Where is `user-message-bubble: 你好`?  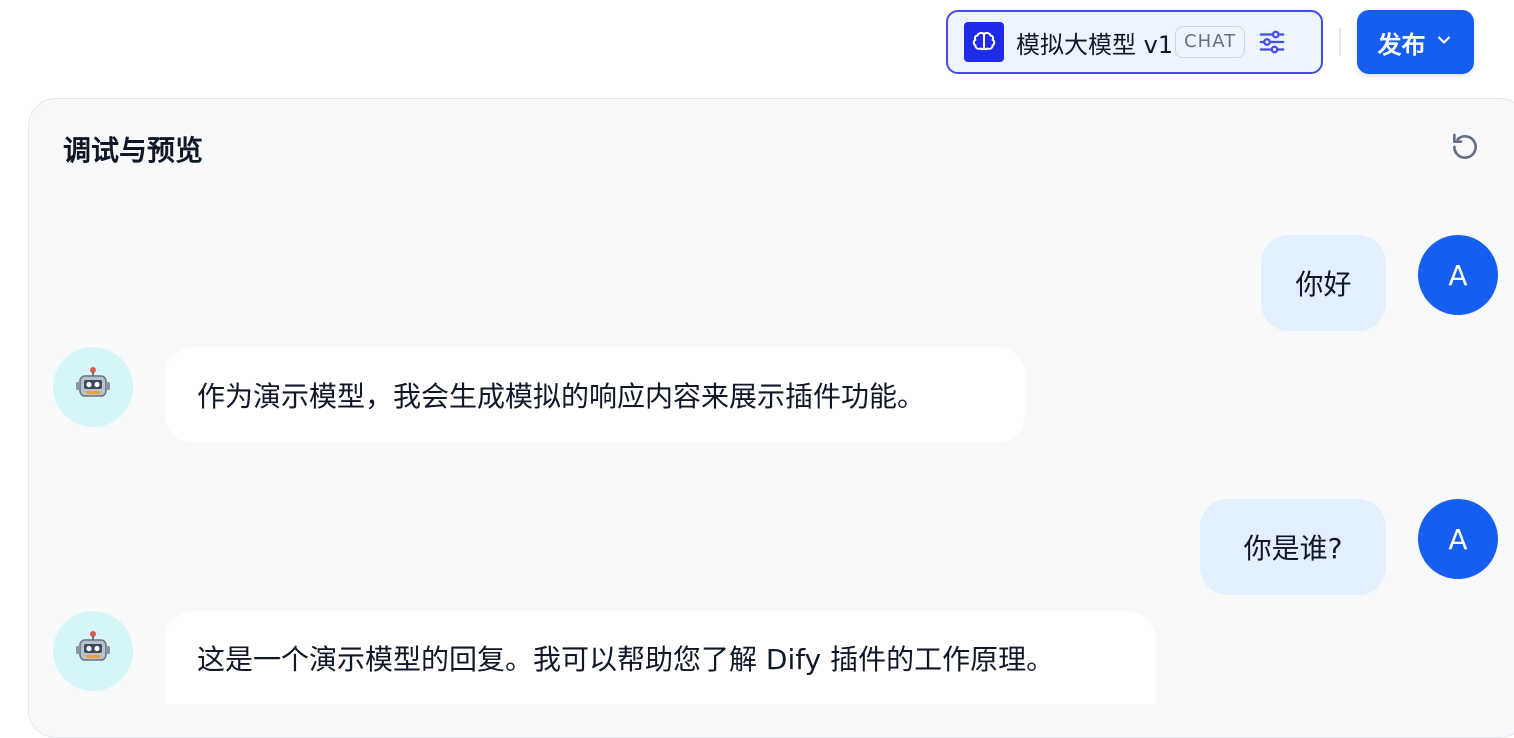
user-message-bubble: 你好 is located at coordinates (1323, 283).